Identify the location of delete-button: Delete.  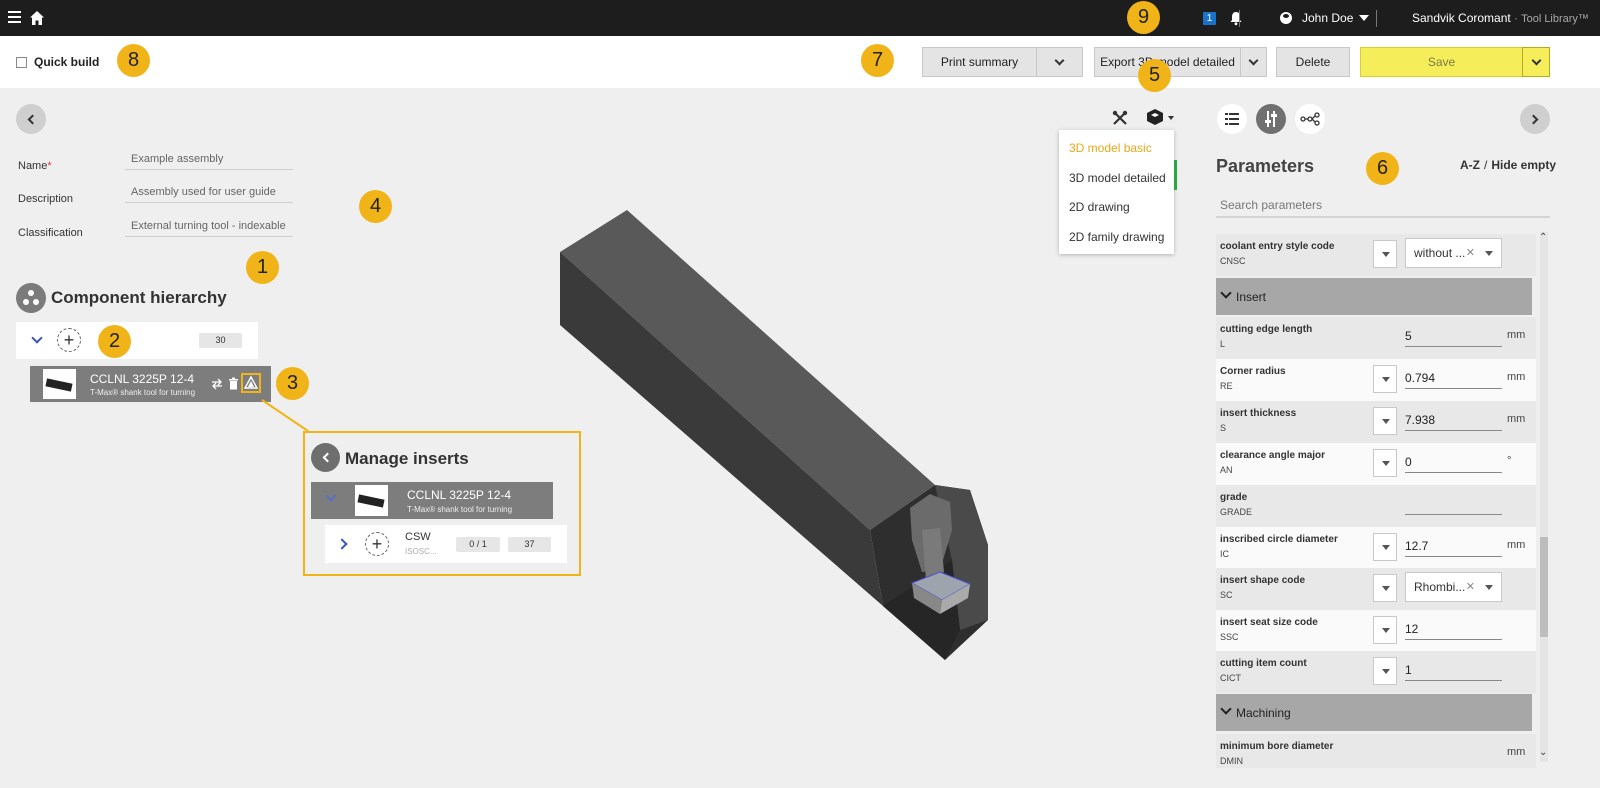
(1313, 62).